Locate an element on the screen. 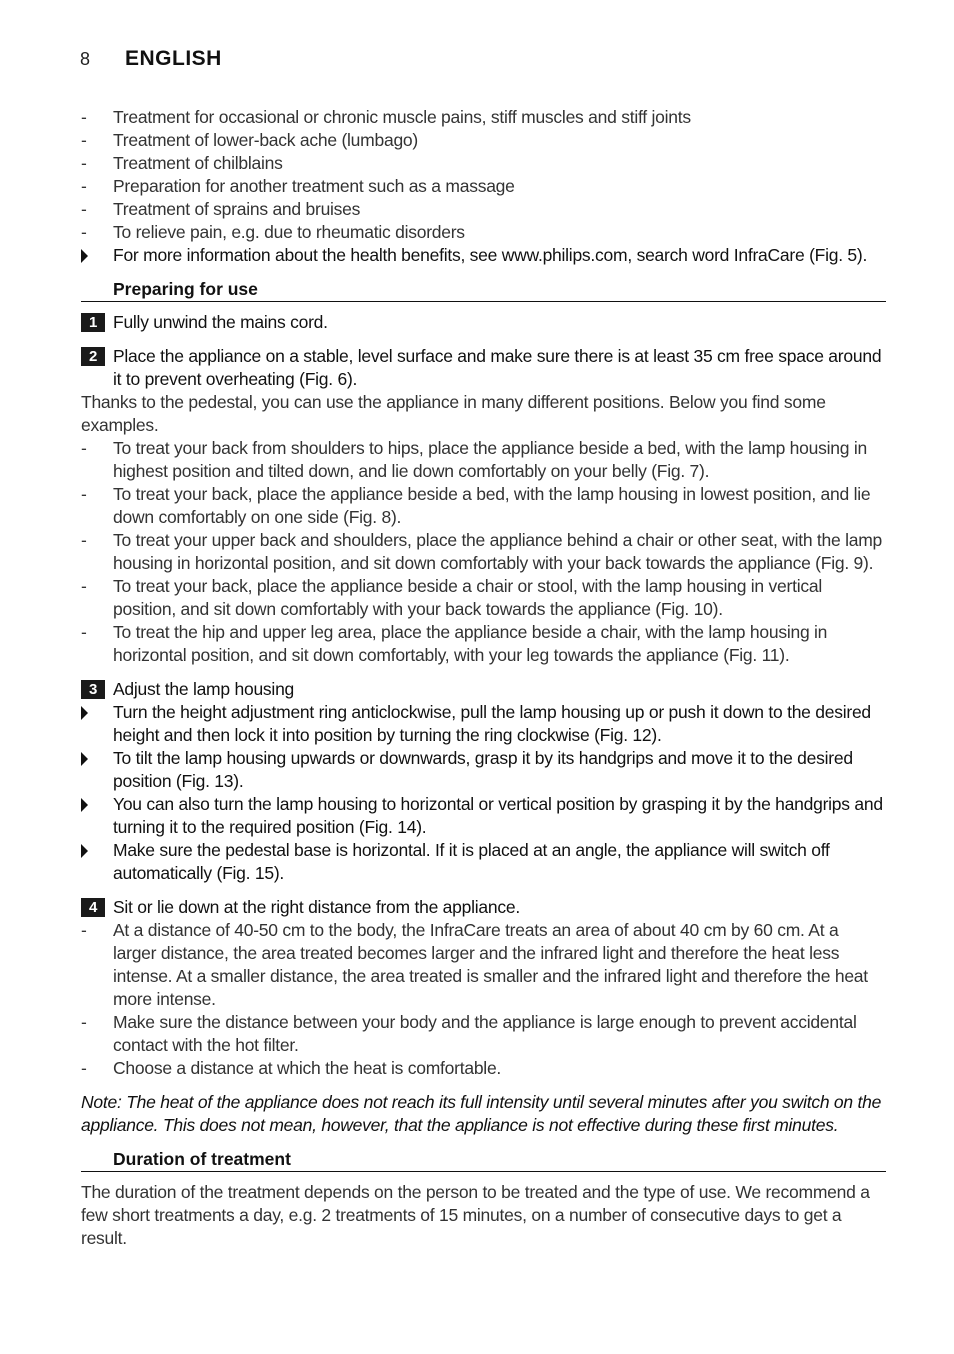 This screenshot has width=954, height=1354. page-header: 8 ENGLISH is located at coordinates (151, 61).